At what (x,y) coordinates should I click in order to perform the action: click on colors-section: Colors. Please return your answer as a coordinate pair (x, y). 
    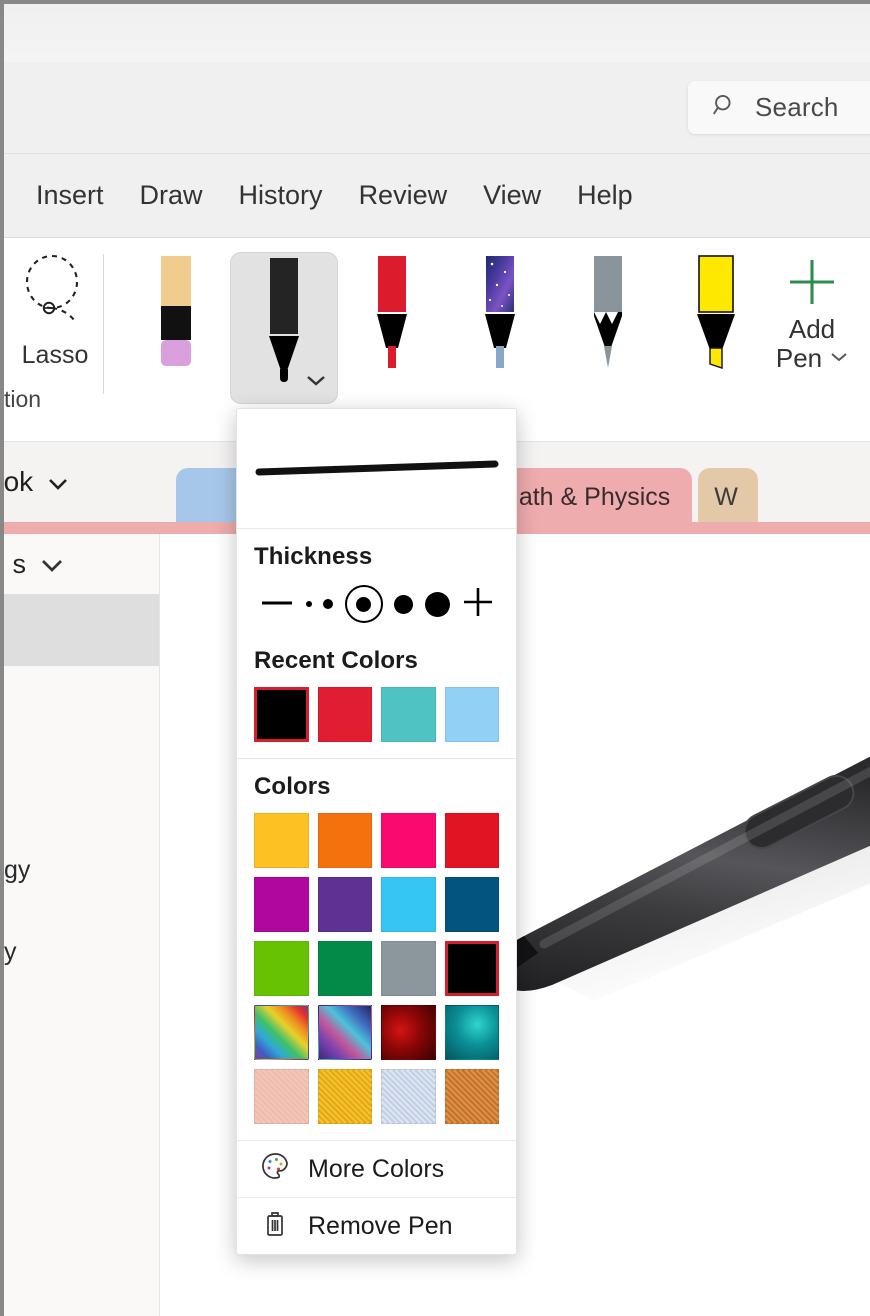
    Looking at the image, I should click on (376, 780).